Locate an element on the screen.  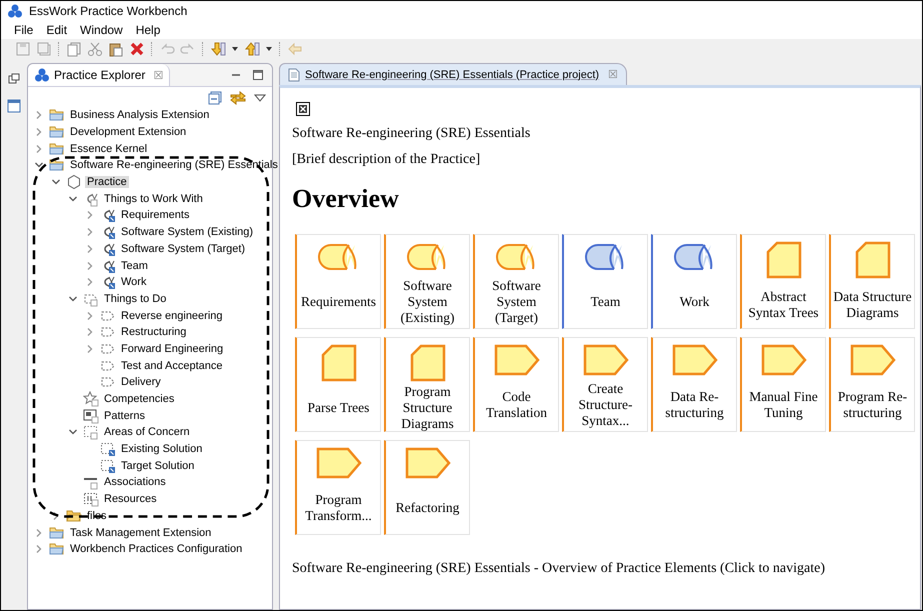
practice-description: [Brief description of the Practice] is located at coordinates (387, 160).